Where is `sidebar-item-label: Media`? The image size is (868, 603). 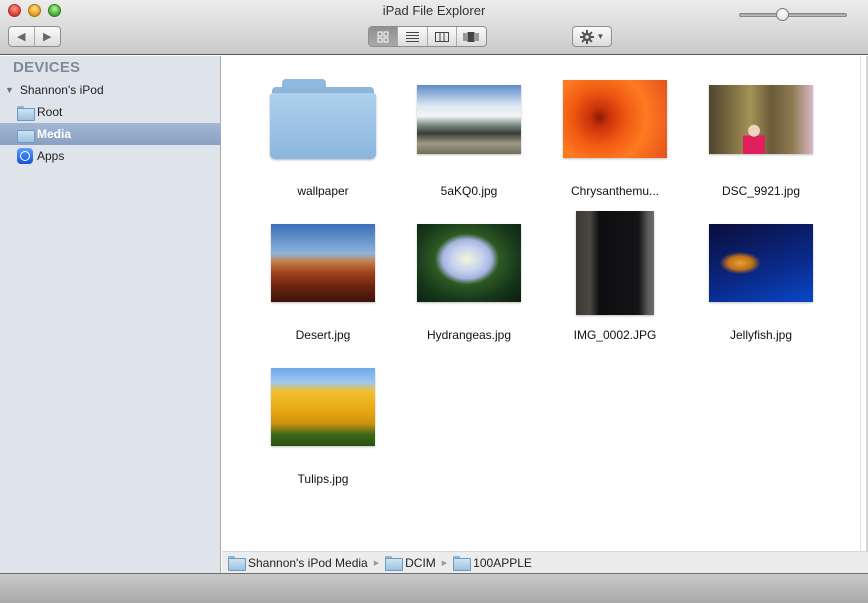 sidebar-item-label: Media is located at coordinates (54, 134).